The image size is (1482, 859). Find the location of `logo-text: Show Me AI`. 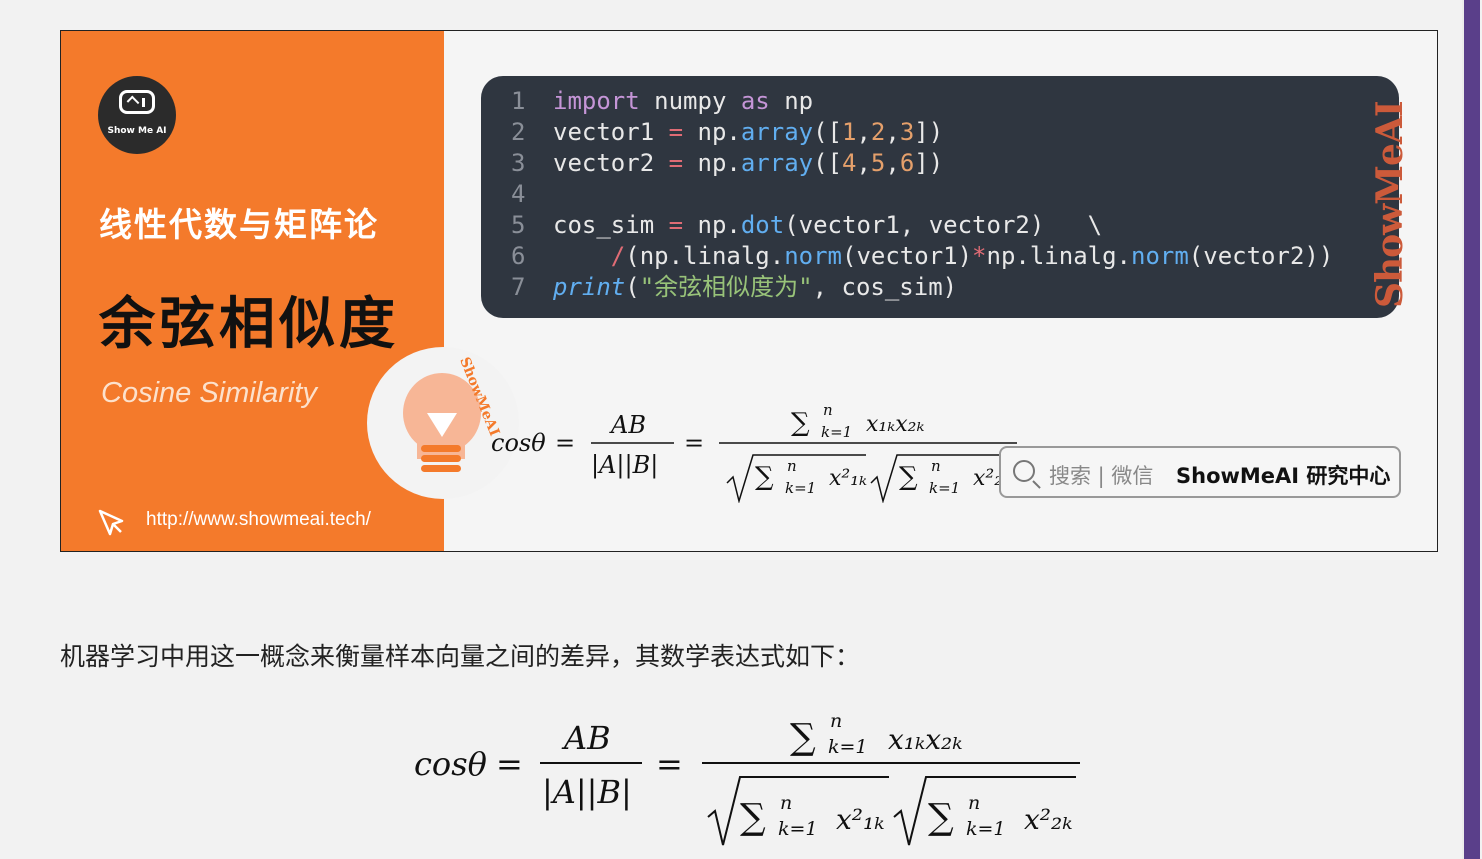

logo-text: Show Me AI is located at coordinates (137, 131).